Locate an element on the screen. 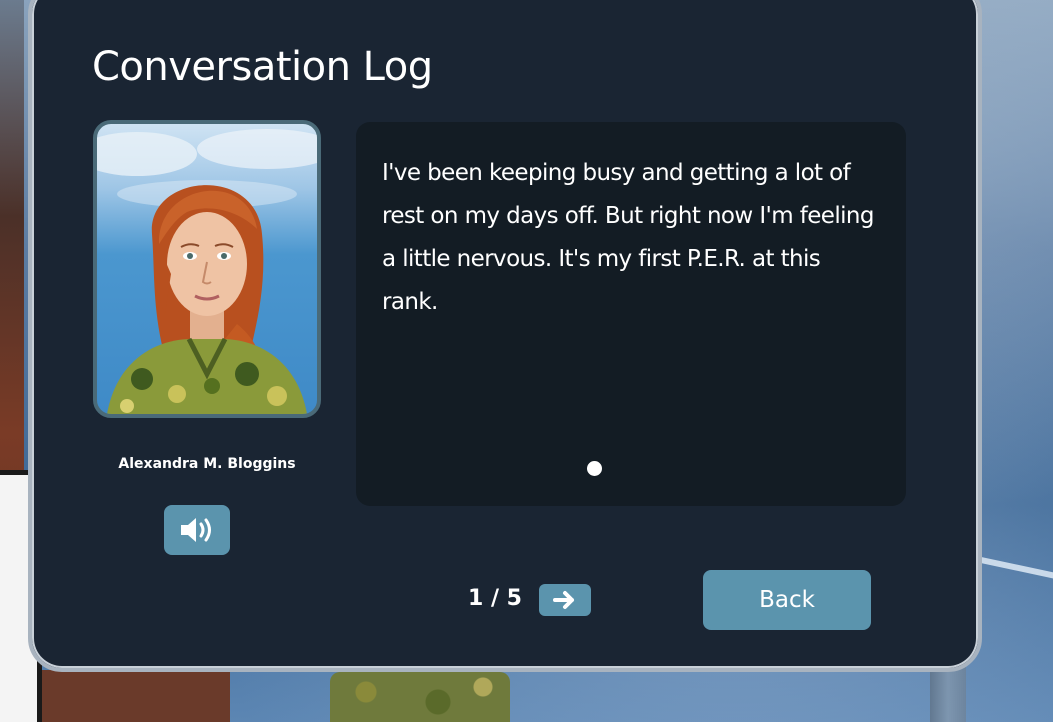 The height and width of the screenshot is (722, 1053). speaker-name: Alexandra M. Bloggins is located at coordinates (207, 464).